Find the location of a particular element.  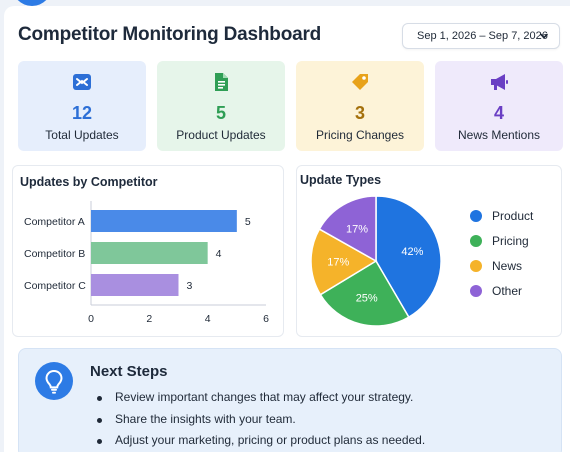

pie-chart: 42% 25% 17% 17% is located at coordinates (376, 261).